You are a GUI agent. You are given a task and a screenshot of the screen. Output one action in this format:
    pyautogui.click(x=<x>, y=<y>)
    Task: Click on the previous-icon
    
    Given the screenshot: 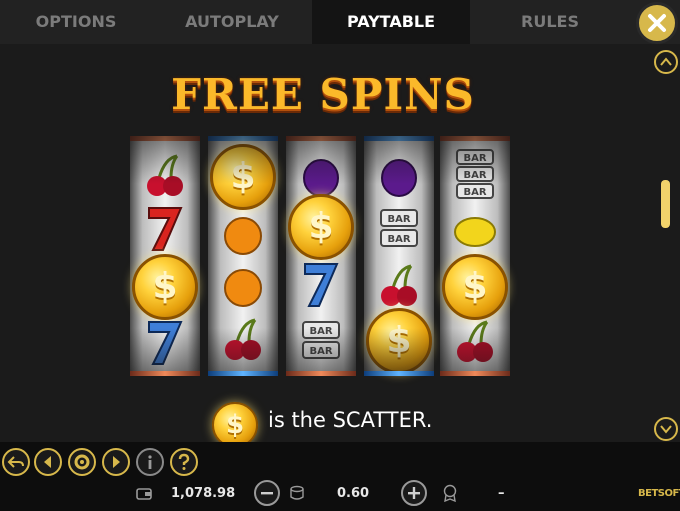 What is the action you would take?
    pyautogui.click(x=47, y=462)
    